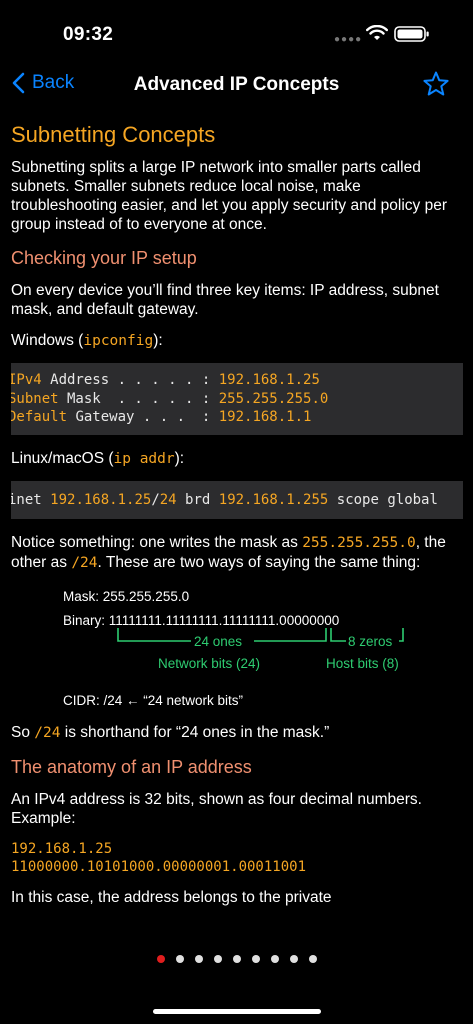 This screenshot has width=473, height=1024. I want to click on navigation-bar: Back Advanced IP Concepts, so click(236, 85).